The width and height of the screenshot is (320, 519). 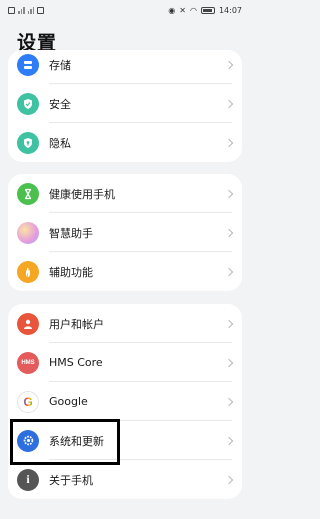 What do you see at coordinates (68, 401) in the screenshot?
I see `settings-item-label: Google` at bounding box center [68, 401].